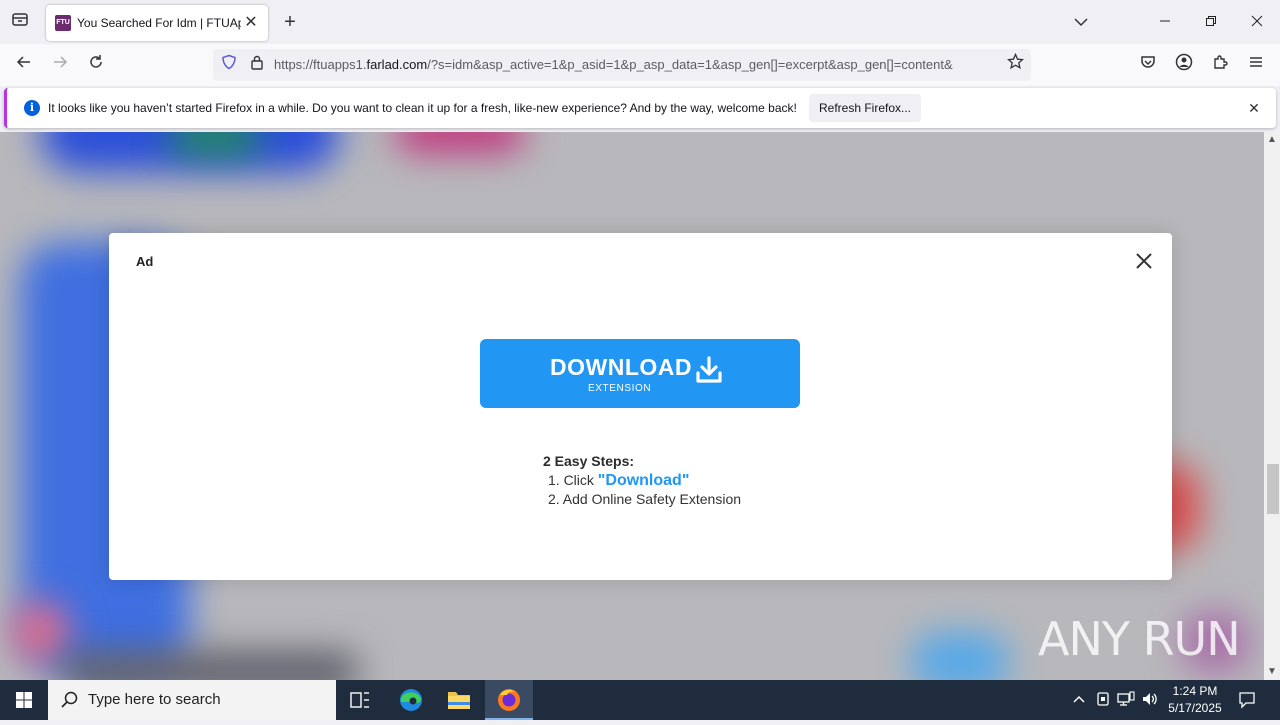  What do you see at coordinates (1079, 700) in the screenshot?
I see `tray-chevron-icon` at bounding box center [1079, 700].